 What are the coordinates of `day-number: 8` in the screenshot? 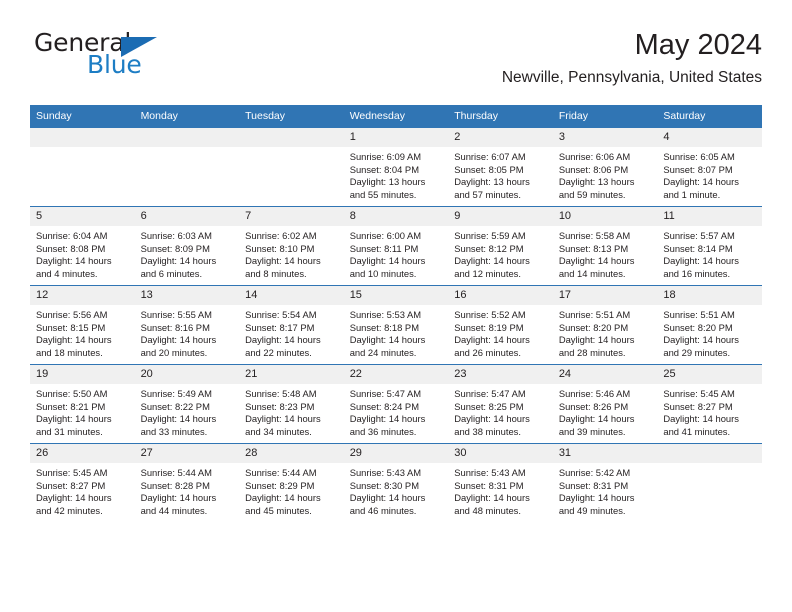 It's located at (396, 216).